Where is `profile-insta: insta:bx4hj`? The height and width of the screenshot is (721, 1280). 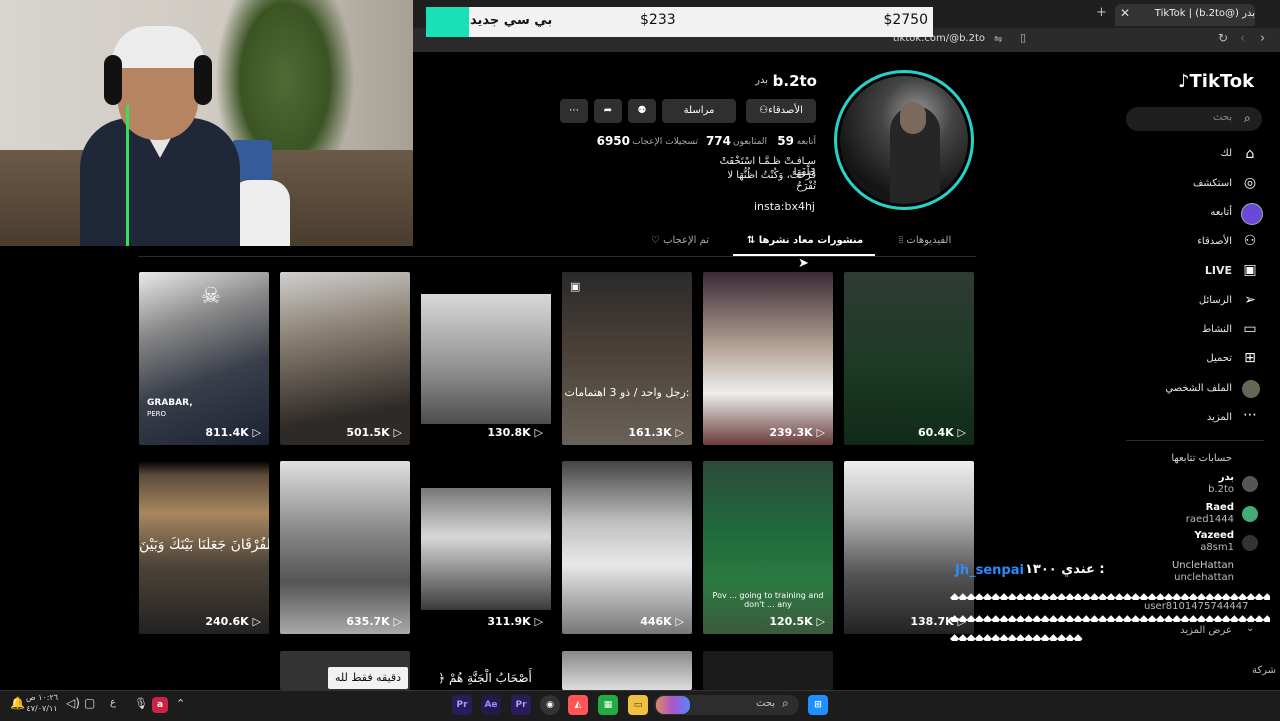 profile-insta: insta:bx4hj is located at coordinates (784, 206).